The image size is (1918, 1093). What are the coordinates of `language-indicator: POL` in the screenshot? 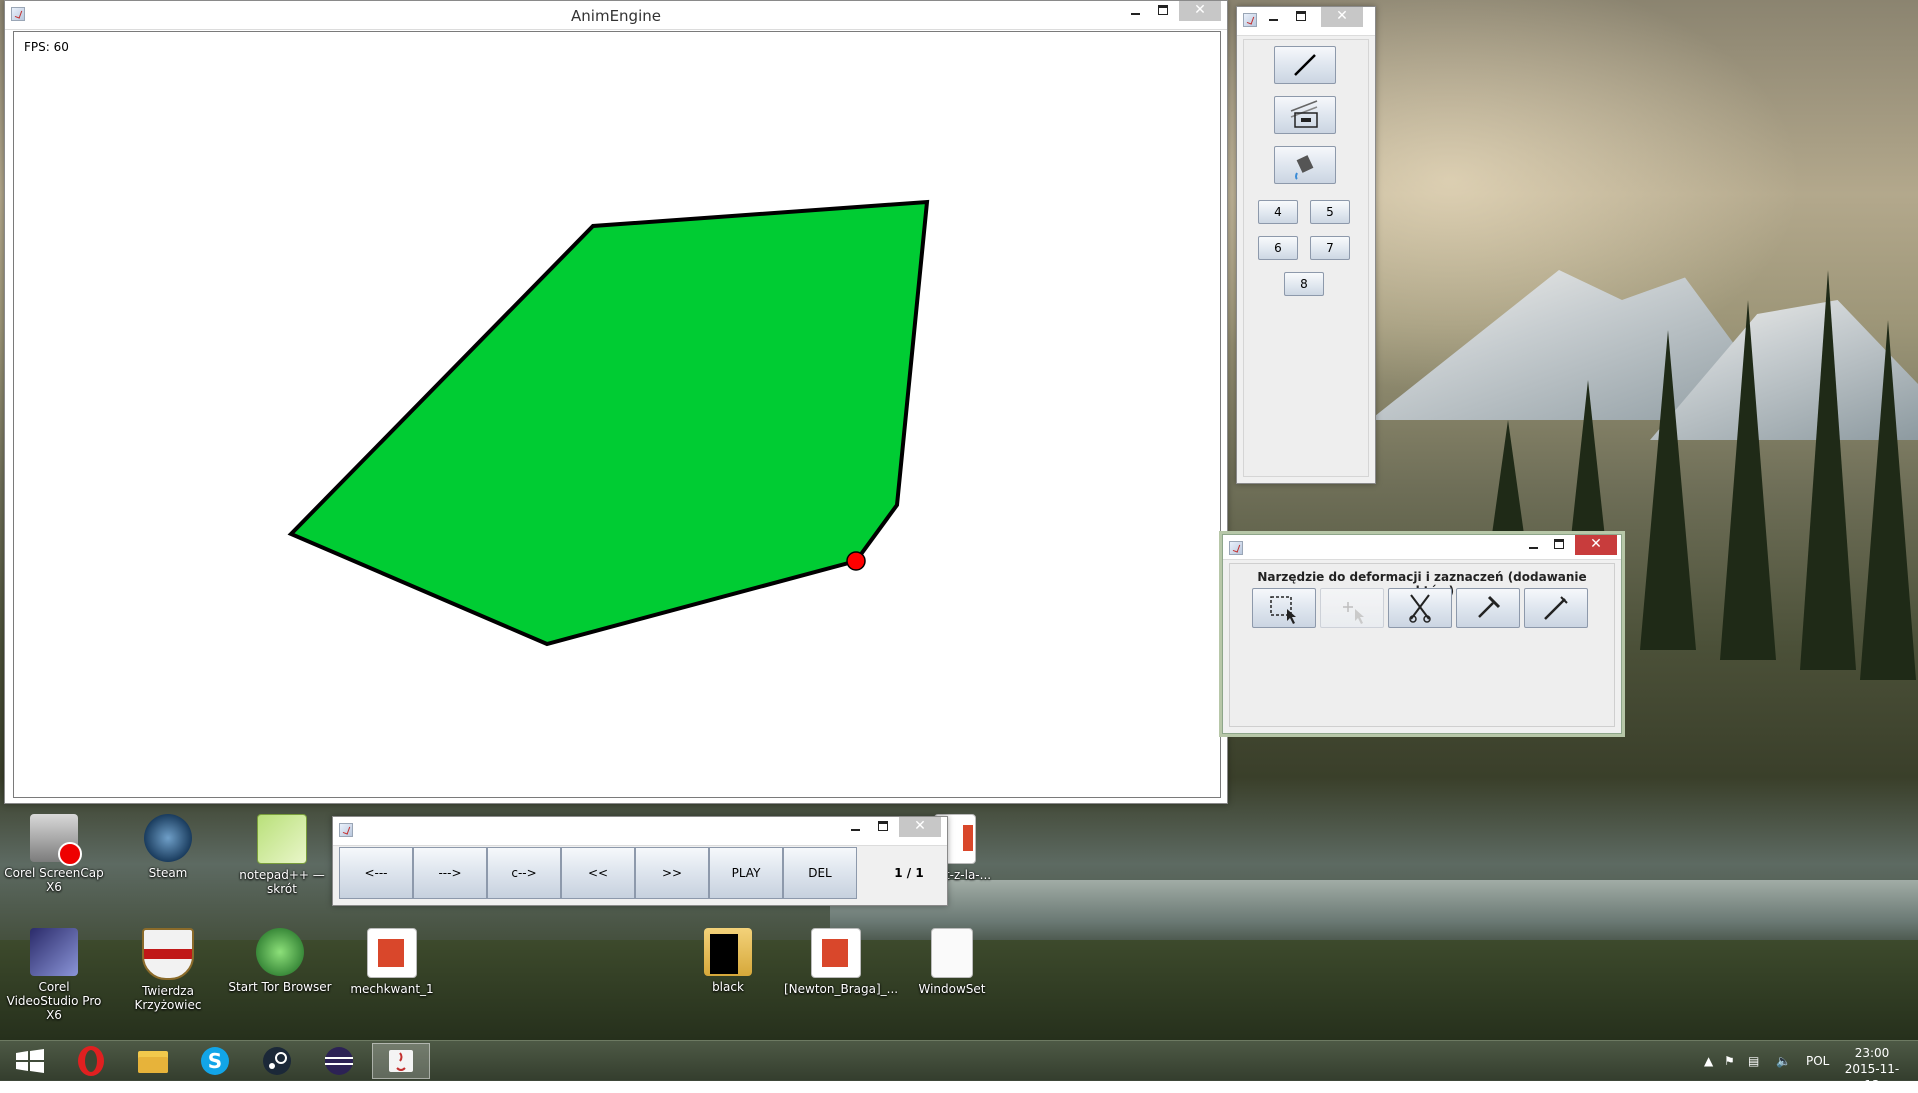 It's located at (1817, 1061).